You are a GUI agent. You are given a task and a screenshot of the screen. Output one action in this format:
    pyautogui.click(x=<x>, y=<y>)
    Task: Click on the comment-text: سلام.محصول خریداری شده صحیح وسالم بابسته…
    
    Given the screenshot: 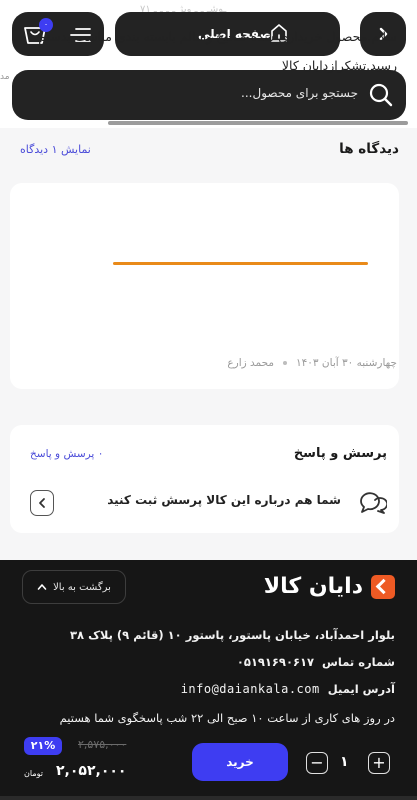 What is the action you would take?
    pyautogui.click(x=217, y=51)
    